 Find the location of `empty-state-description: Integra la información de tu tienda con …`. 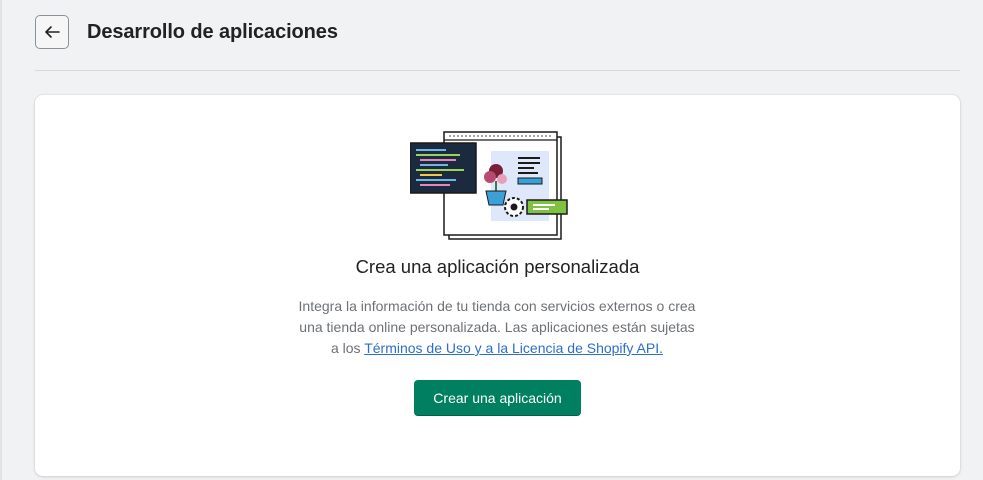

empty-state-description: Integra la información de tu tienda con … is located at coordinates (497, 327).